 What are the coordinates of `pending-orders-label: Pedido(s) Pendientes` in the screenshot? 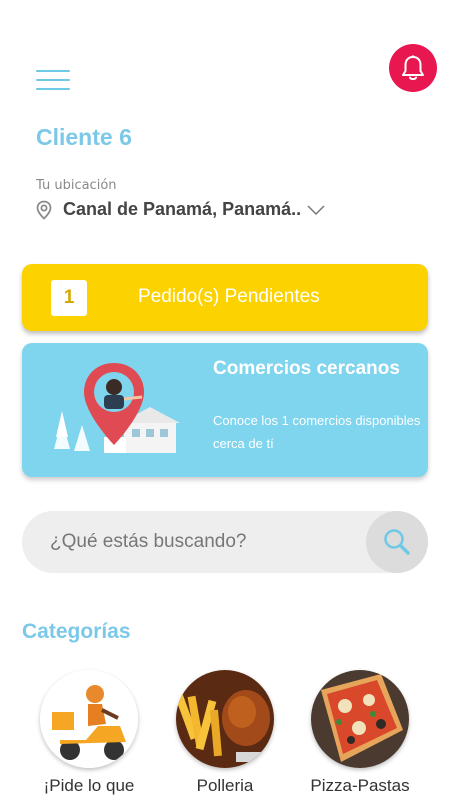 It's located at (229, 296).